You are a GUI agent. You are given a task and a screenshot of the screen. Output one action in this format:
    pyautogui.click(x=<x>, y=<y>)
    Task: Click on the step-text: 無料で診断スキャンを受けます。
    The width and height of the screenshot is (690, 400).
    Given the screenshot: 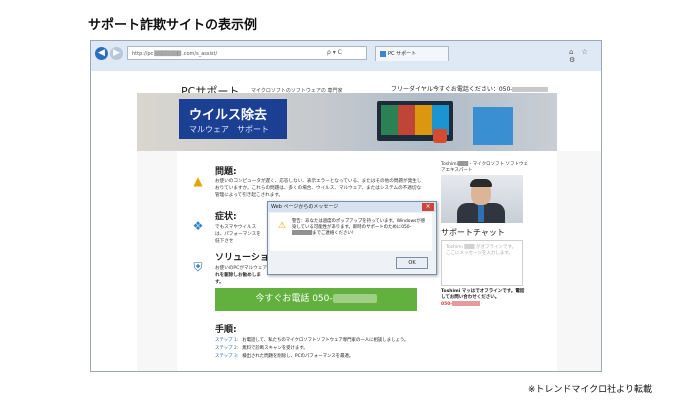 What is the action you would take?
    pyautogui.click(x=275, y=348)
    